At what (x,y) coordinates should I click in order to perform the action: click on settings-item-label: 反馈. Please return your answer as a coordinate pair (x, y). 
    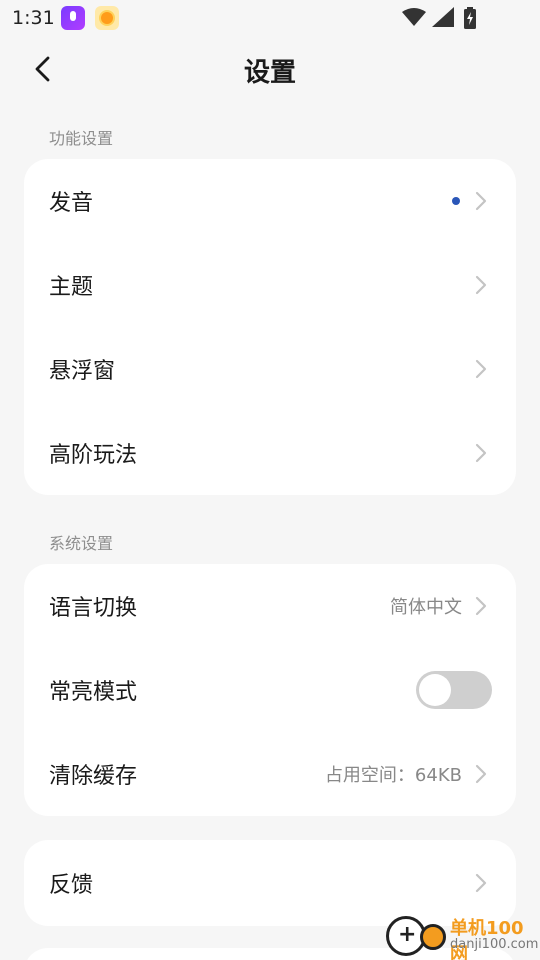
    Looking at the image, I should click on (71, 885).